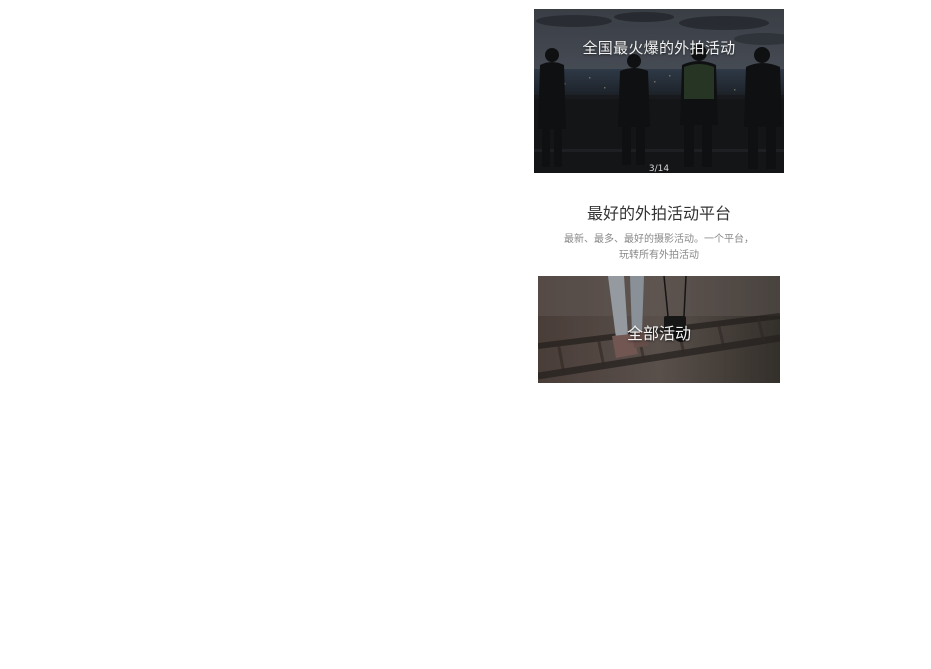 The image size is (931, 669). I want to click on page-title: 最好的外拍活动平台, so click(658, 213).